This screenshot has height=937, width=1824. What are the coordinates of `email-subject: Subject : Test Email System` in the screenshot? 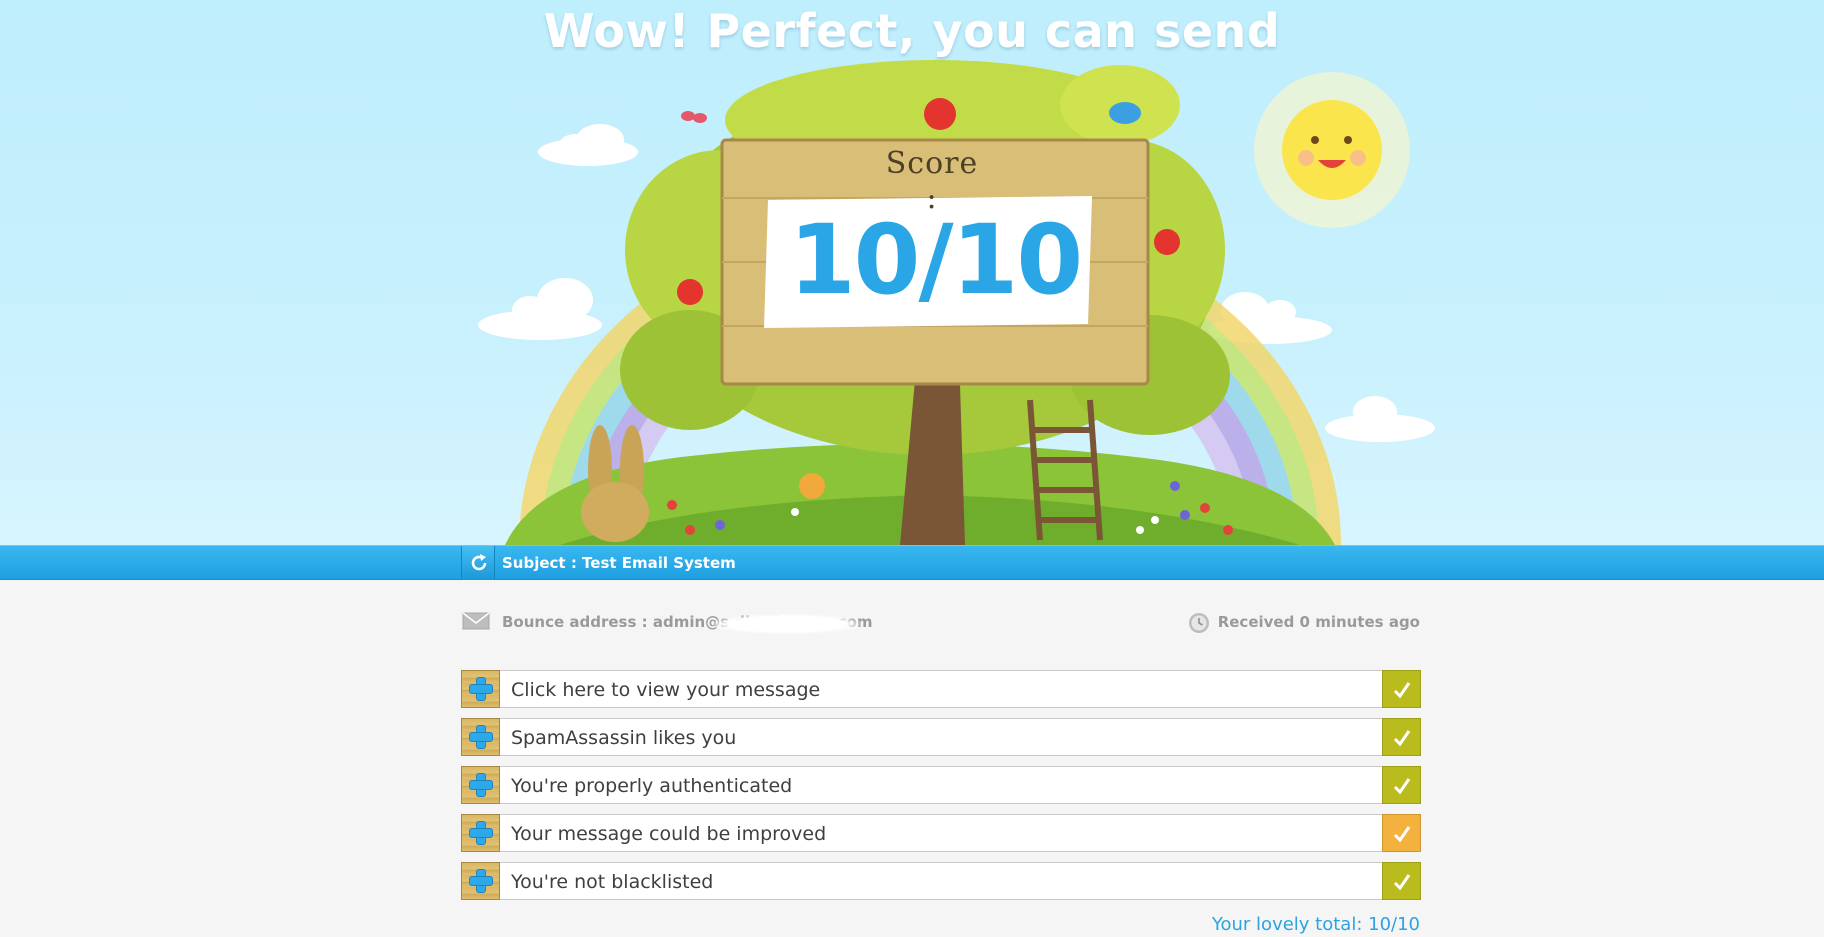 It's located at (619, 563).